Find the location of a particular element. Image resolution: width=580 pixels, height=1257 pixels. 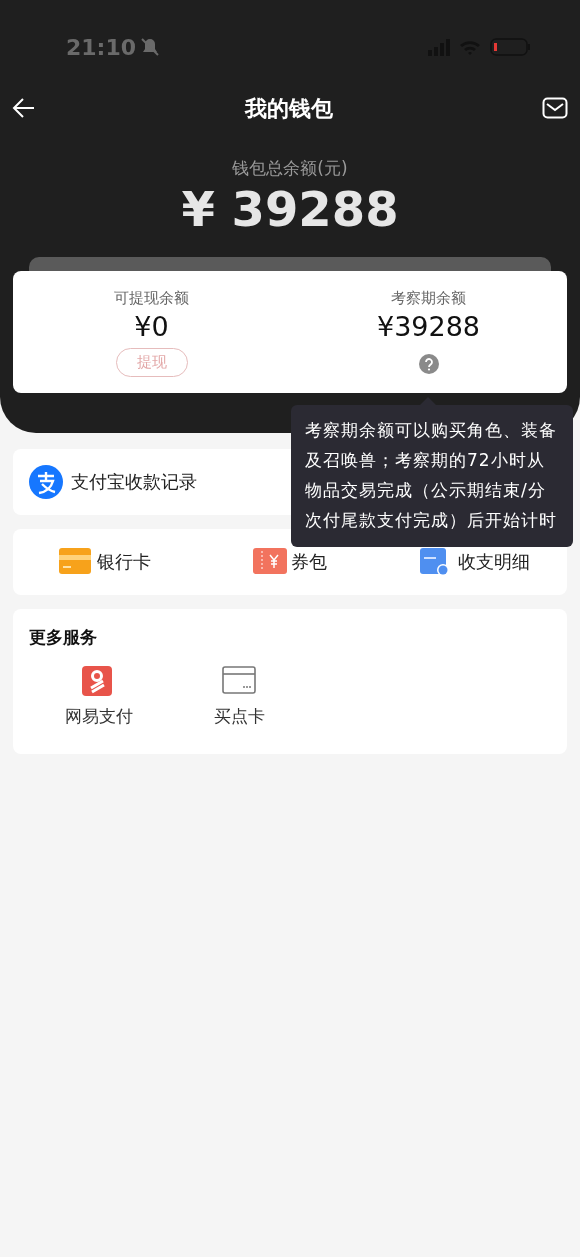

shortcut-item: 收支明细 is located at coordinates (474, 561).